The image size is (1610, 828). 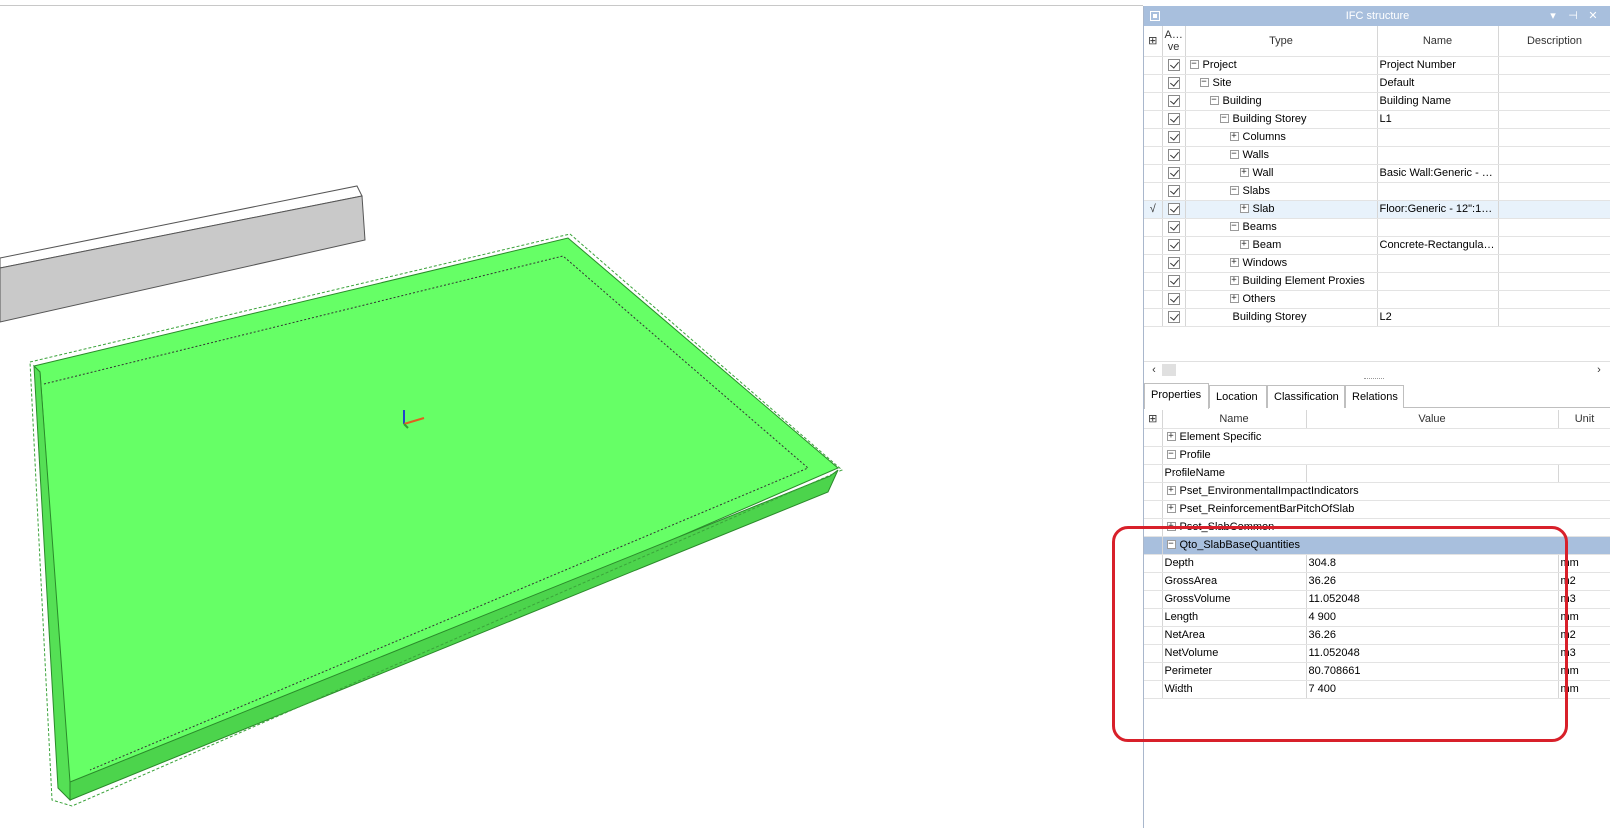 What do you see at coordinates (1234, 419) in the screenshot?
I see `prop-column-name: Name` at bounding box center [1234, 419].